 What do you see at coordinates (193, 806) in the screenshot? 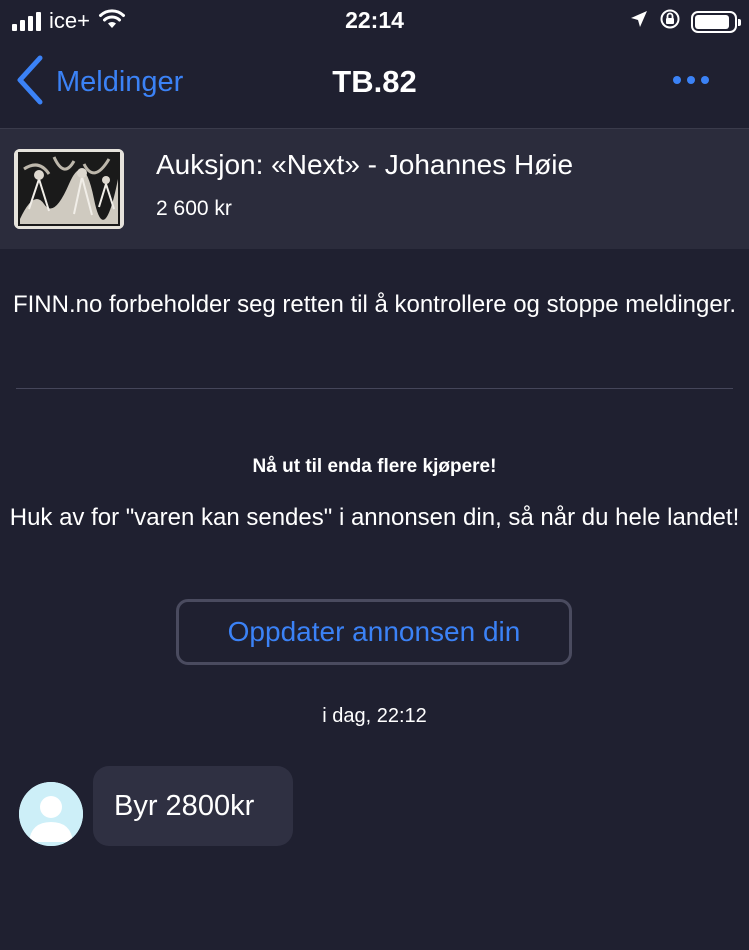
I see `message-bubble: Byr 2800kr` at bounding box center [193, 806].